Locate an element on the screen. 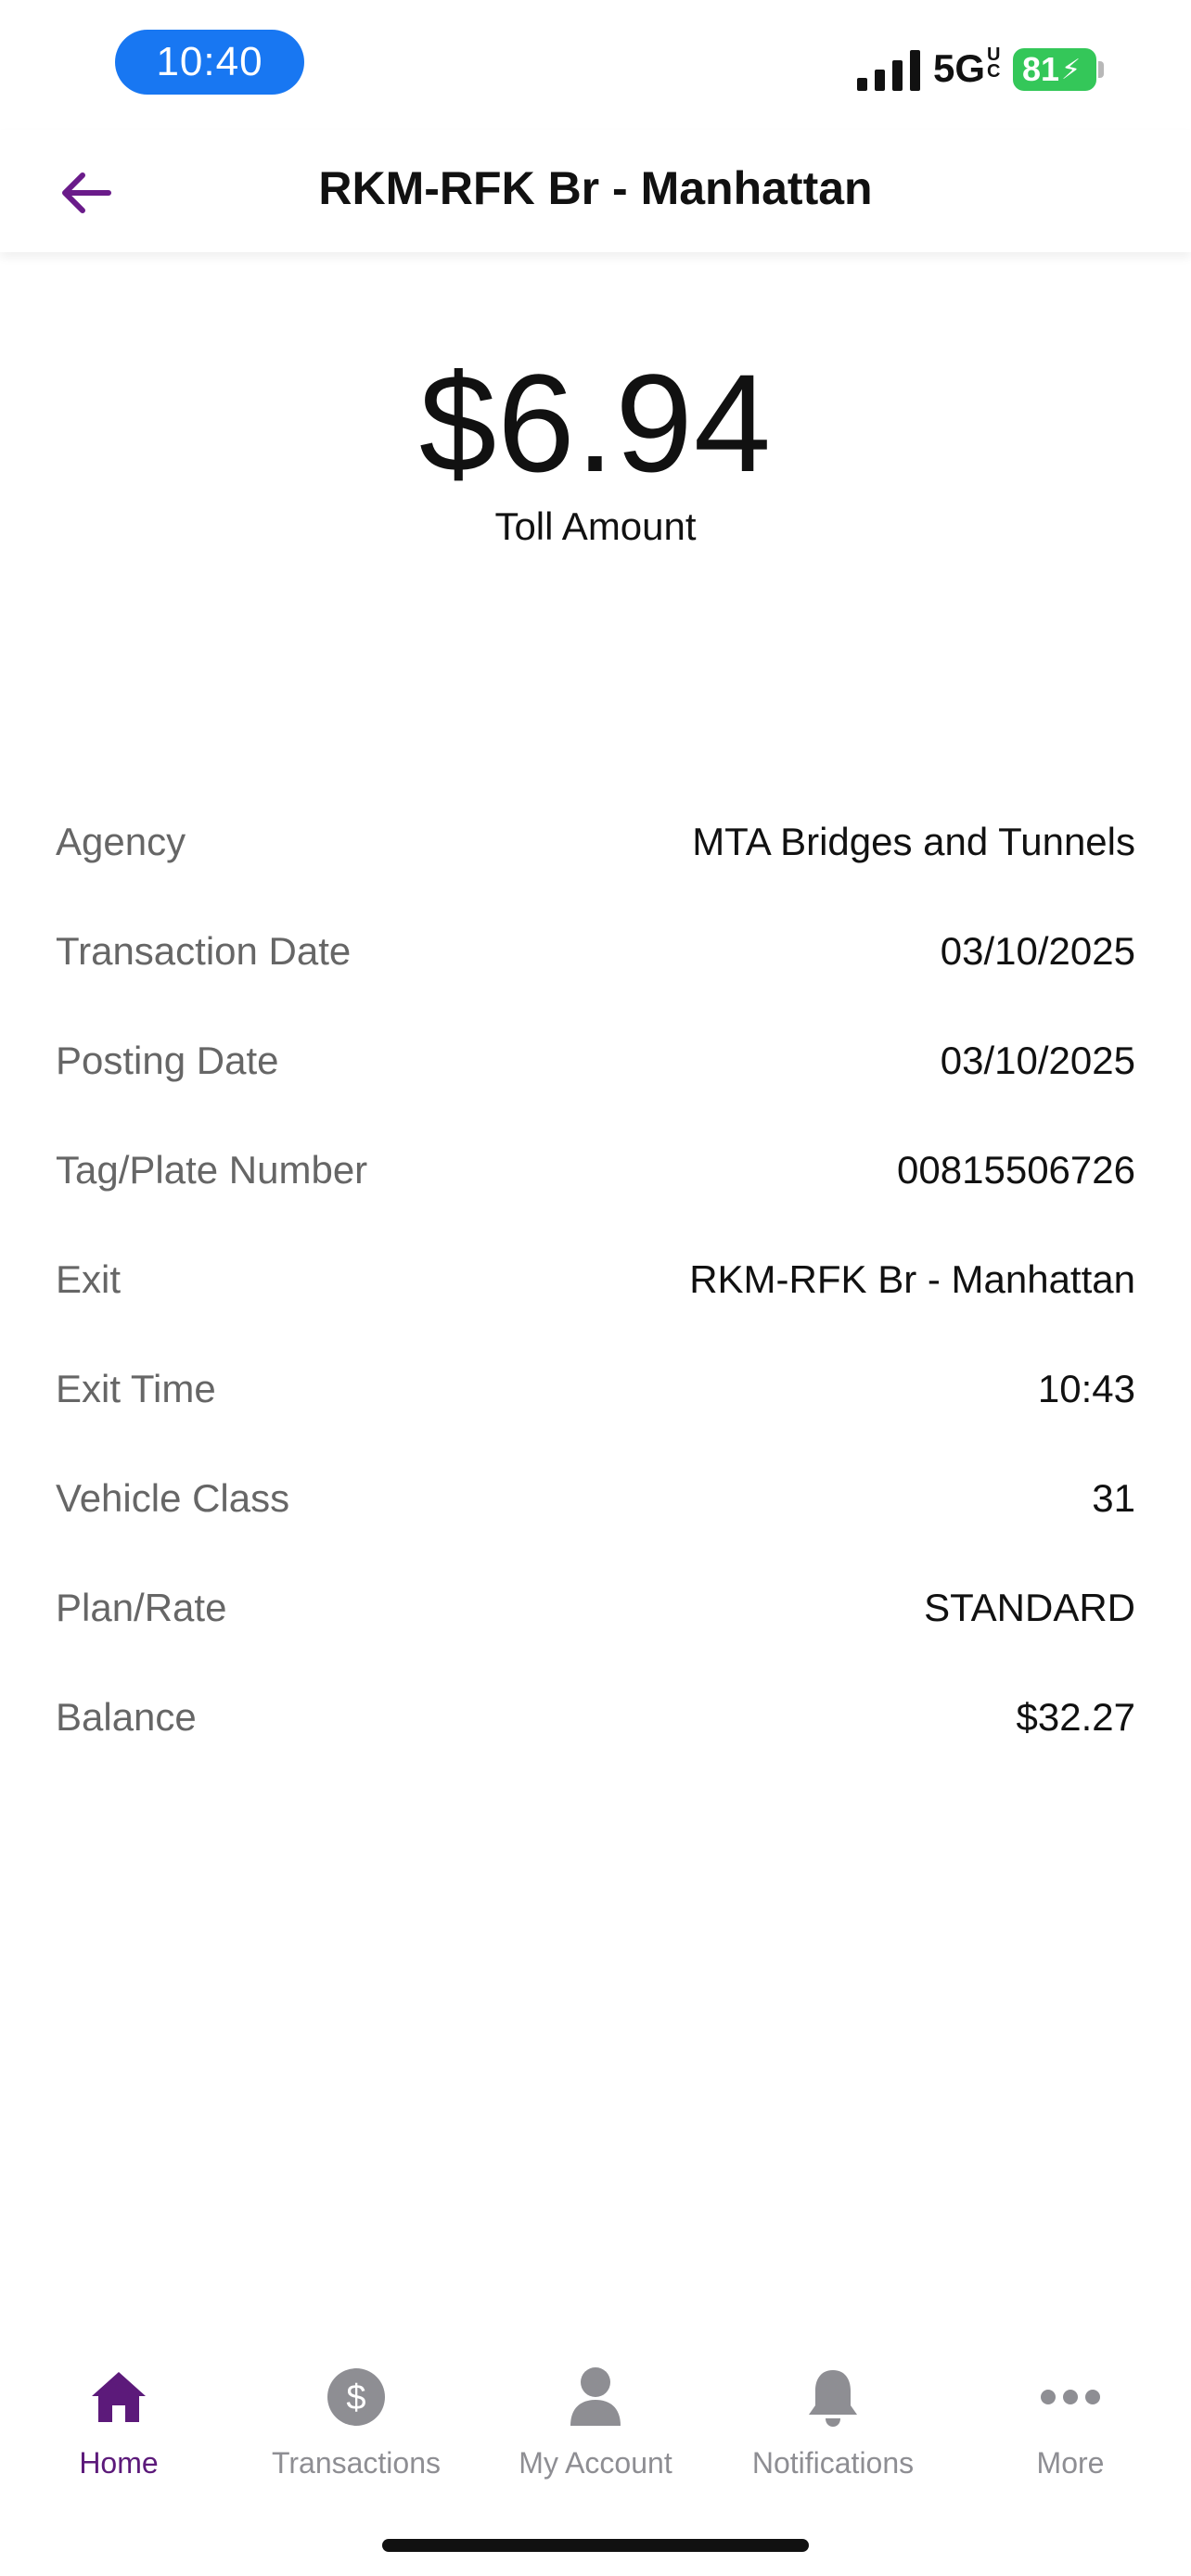 Image resolution: width=1191 pixels, height=2576 pixels. home-indicator is located at coordinates (595, 2545).